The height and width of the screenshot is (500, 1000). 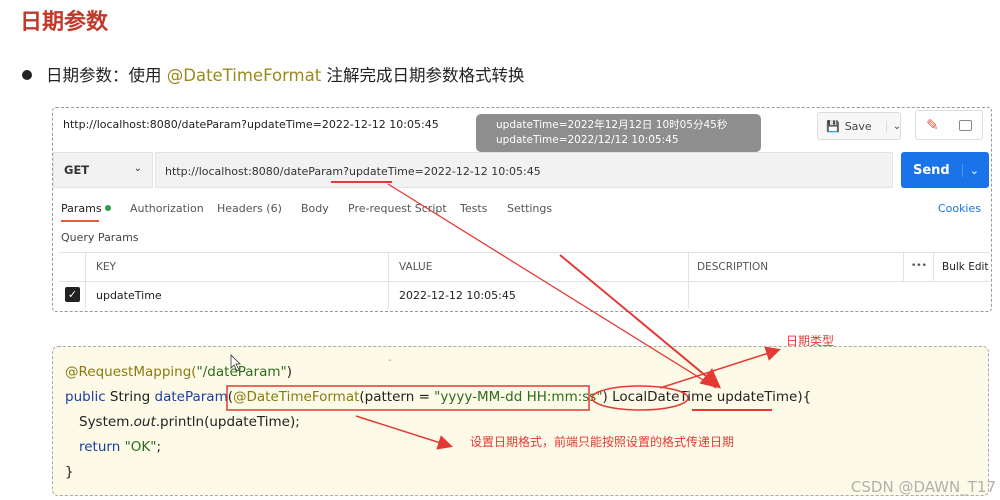 What do you see at coordinates (833, 126) in the screenshot?
I see `save-icon: 💾` at bounding box center [833, 126].